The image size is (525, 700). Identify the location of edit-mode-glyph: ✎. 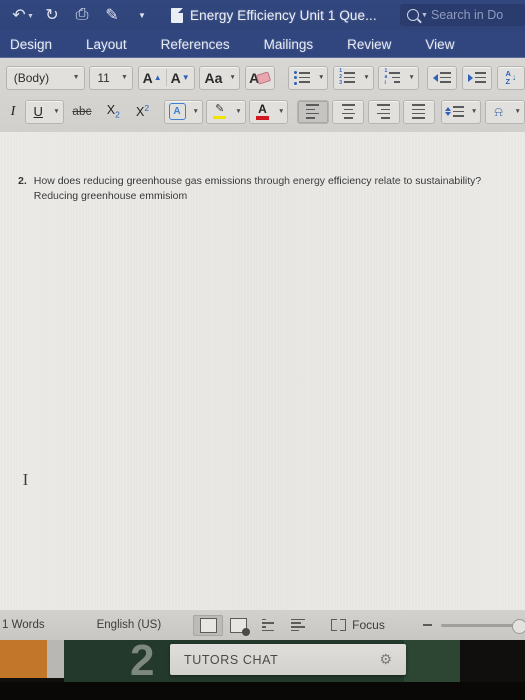
(112, 15).